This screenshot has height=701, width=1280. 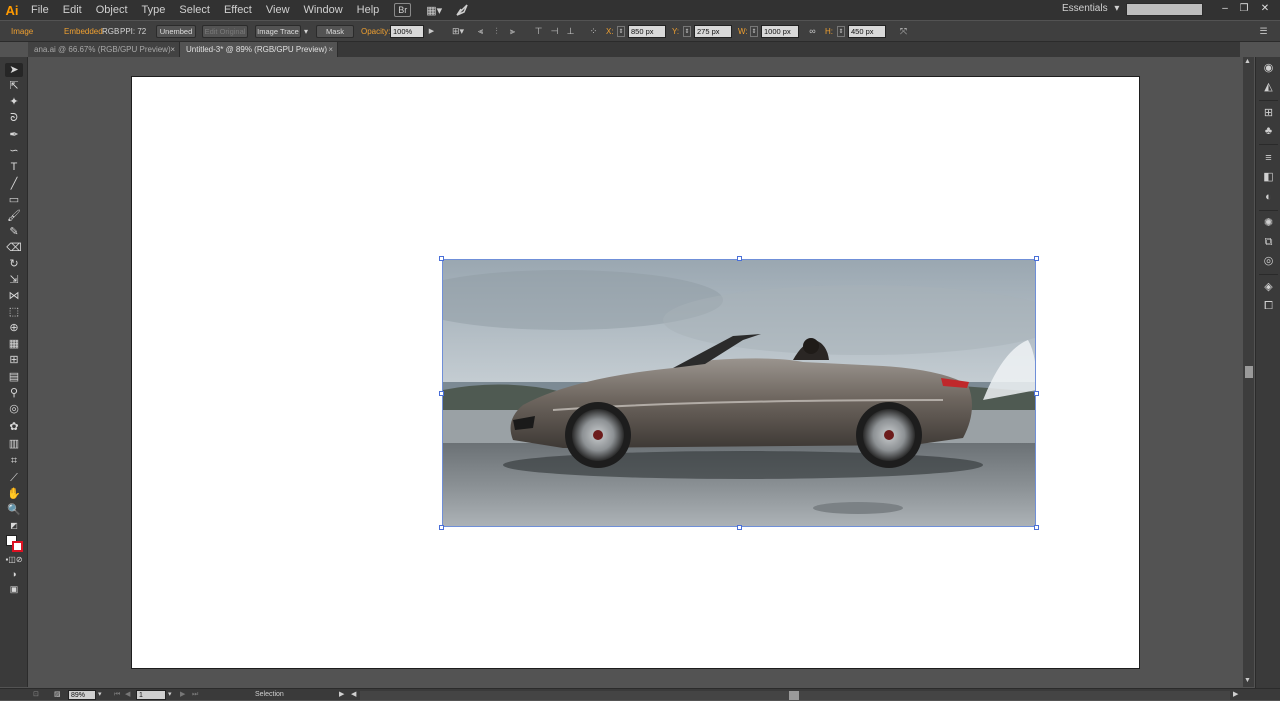 I want to click on menu-effect: Effect, so click(x=238, y=10).